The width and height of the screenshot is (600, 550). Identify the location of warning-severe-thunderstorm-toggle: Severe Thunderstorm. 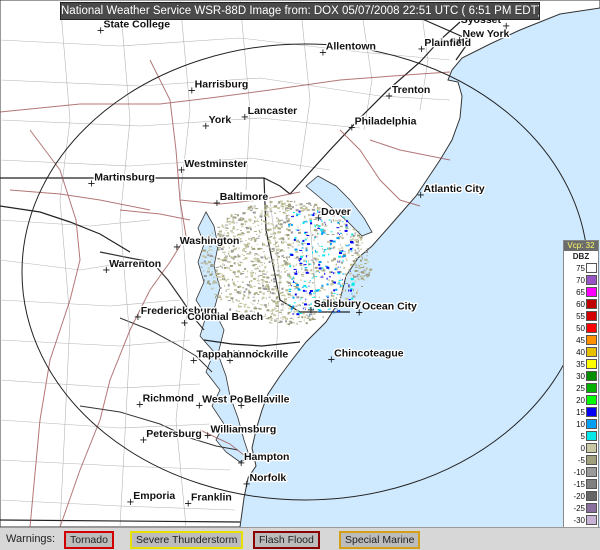
(187, 540).